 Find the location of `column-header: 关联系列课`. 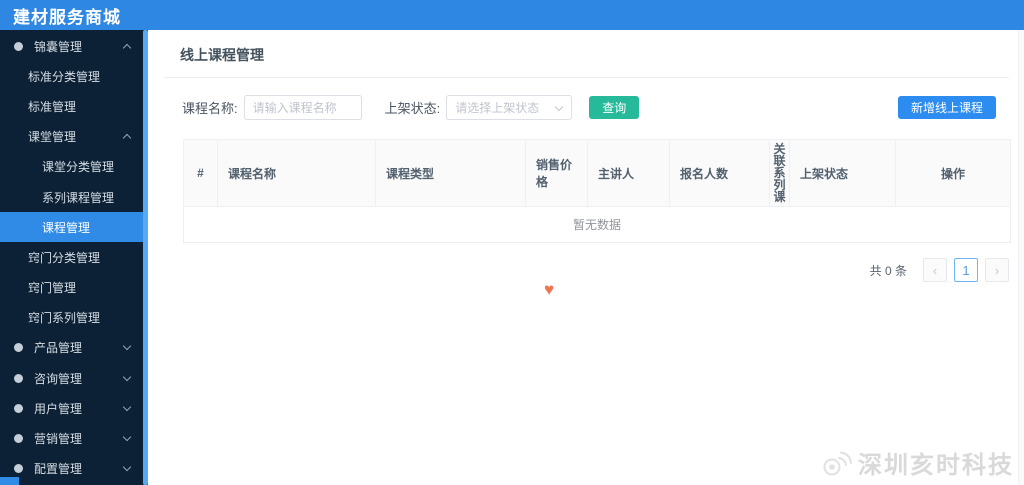

column-header: 关联系列课 is located at coordinates (779, 173).